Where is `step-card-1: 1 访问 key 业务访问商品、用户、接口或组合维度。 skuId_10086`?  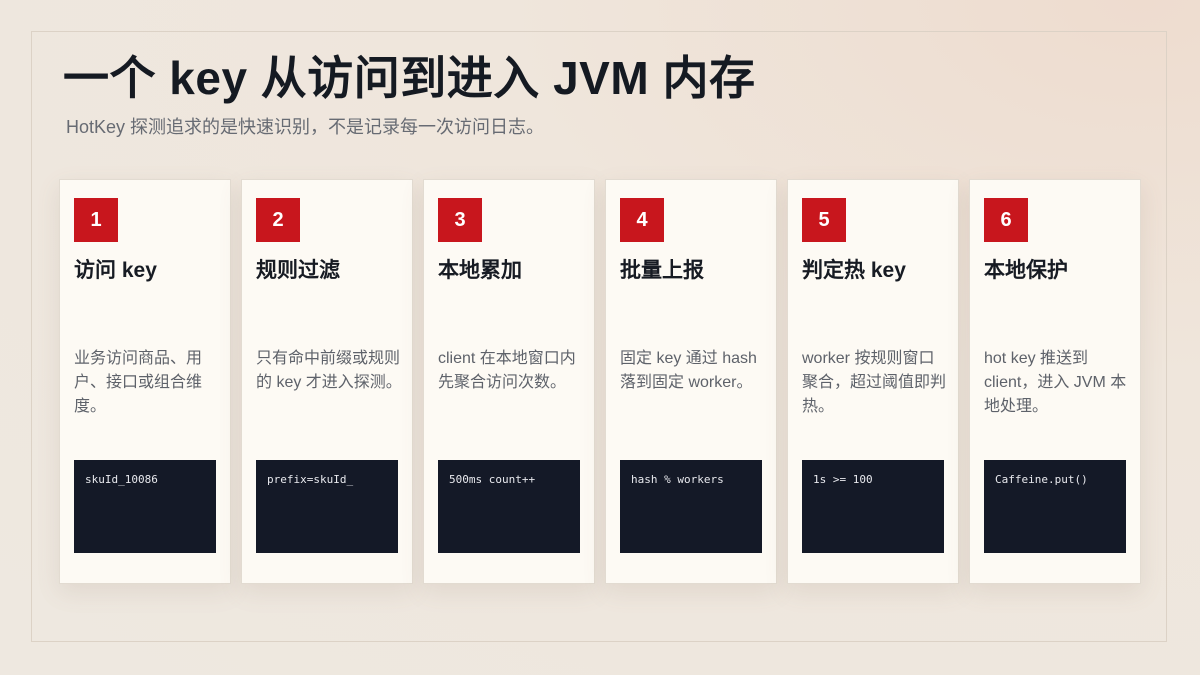
step-card-1: 1 访问 key 业务访问商品、用户、接口或组合维度。 skuId_10086 is located at coordinates (145, 381).